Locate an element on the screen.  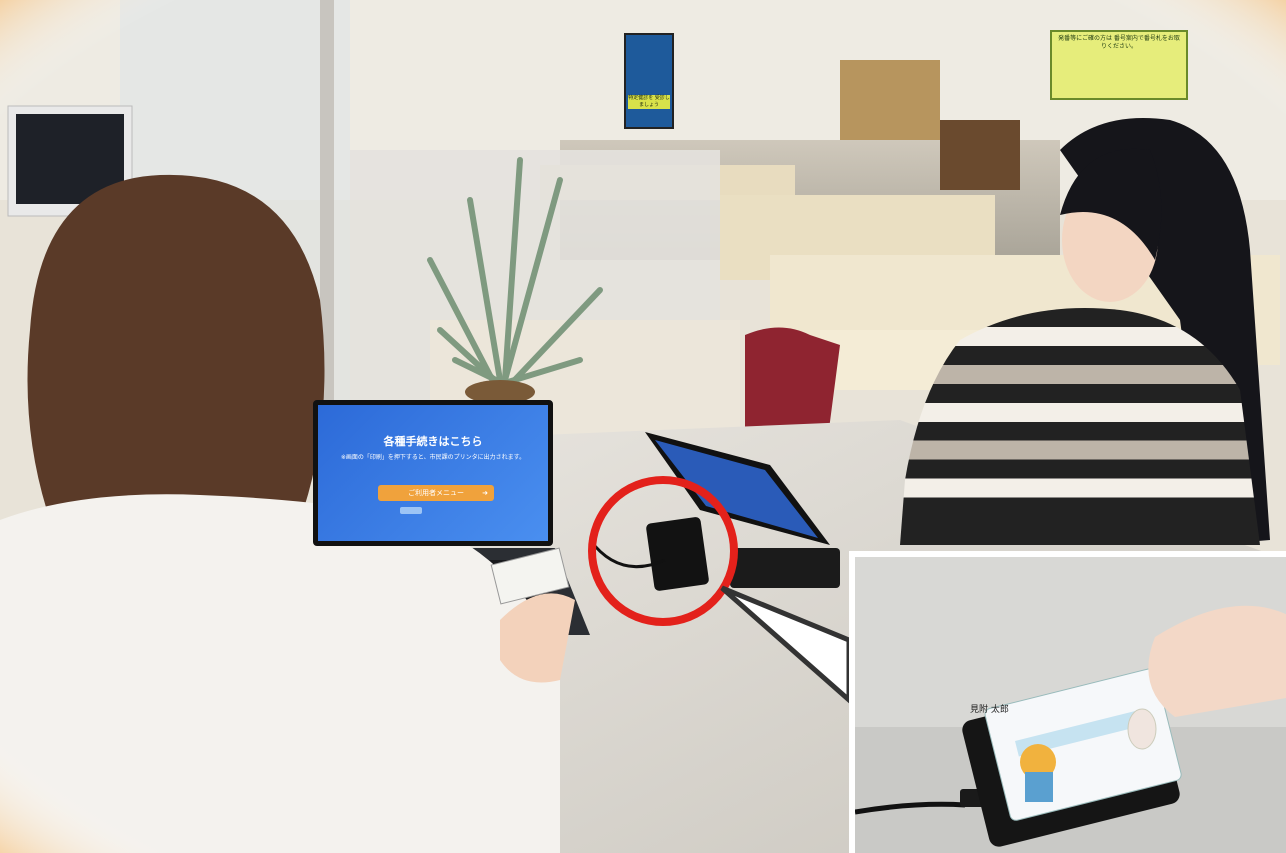
card-reader-highlight-ring is located at coordinates (663, 551).